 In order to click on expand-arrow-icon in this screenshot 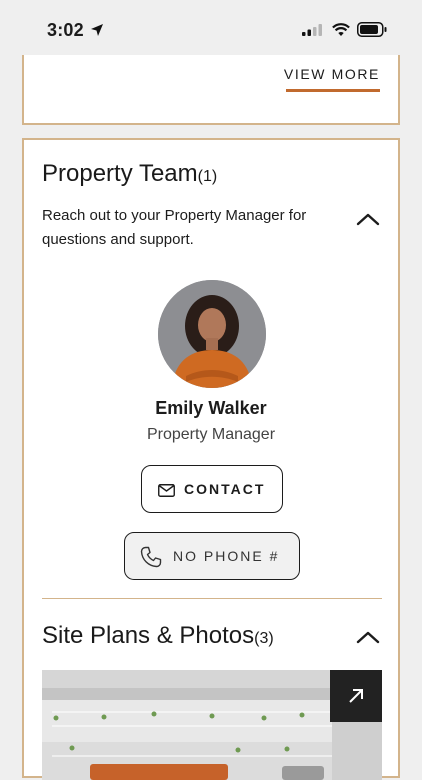, I will do `click(356, 696)`.